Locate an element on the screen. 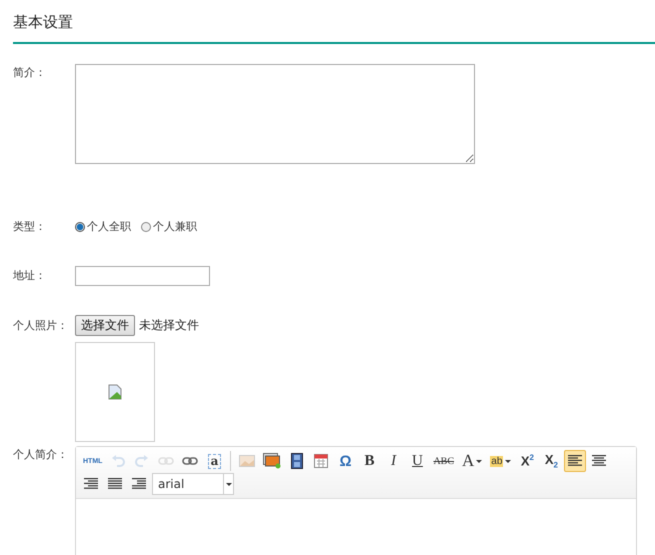  field-label: 地址： is located at coordinates (30, 276).